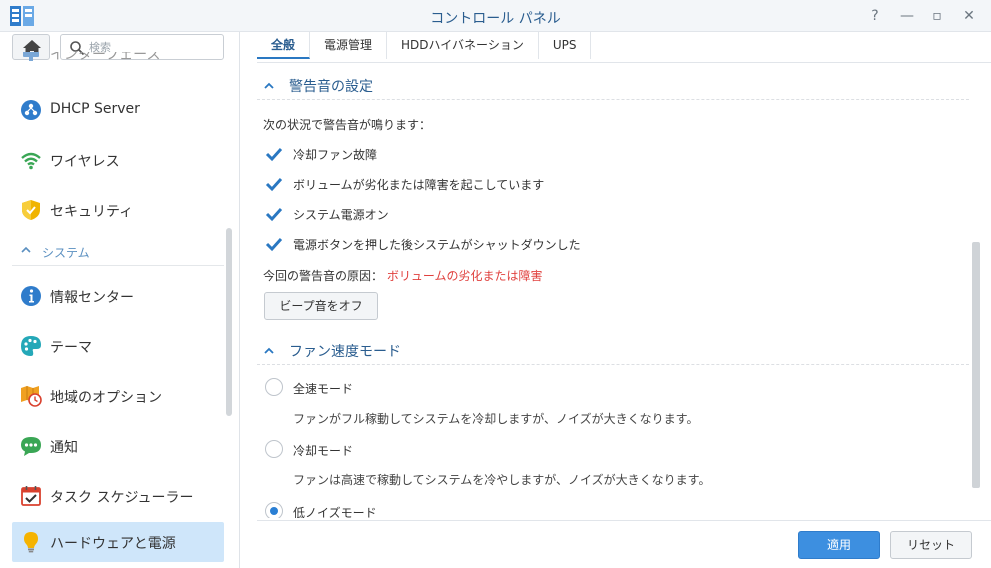  I want to click on checkbox-label: 冷却ファン故障, so click(335, 155).